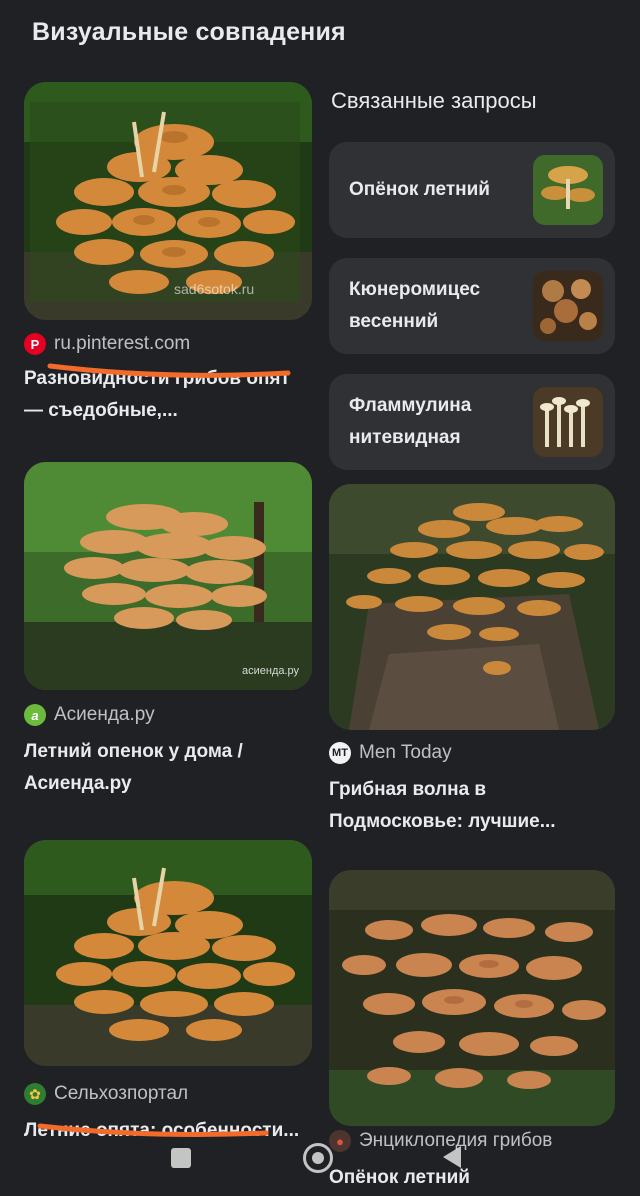  I want to click on selhozportal-icon: ✿, so click(35, 1094).